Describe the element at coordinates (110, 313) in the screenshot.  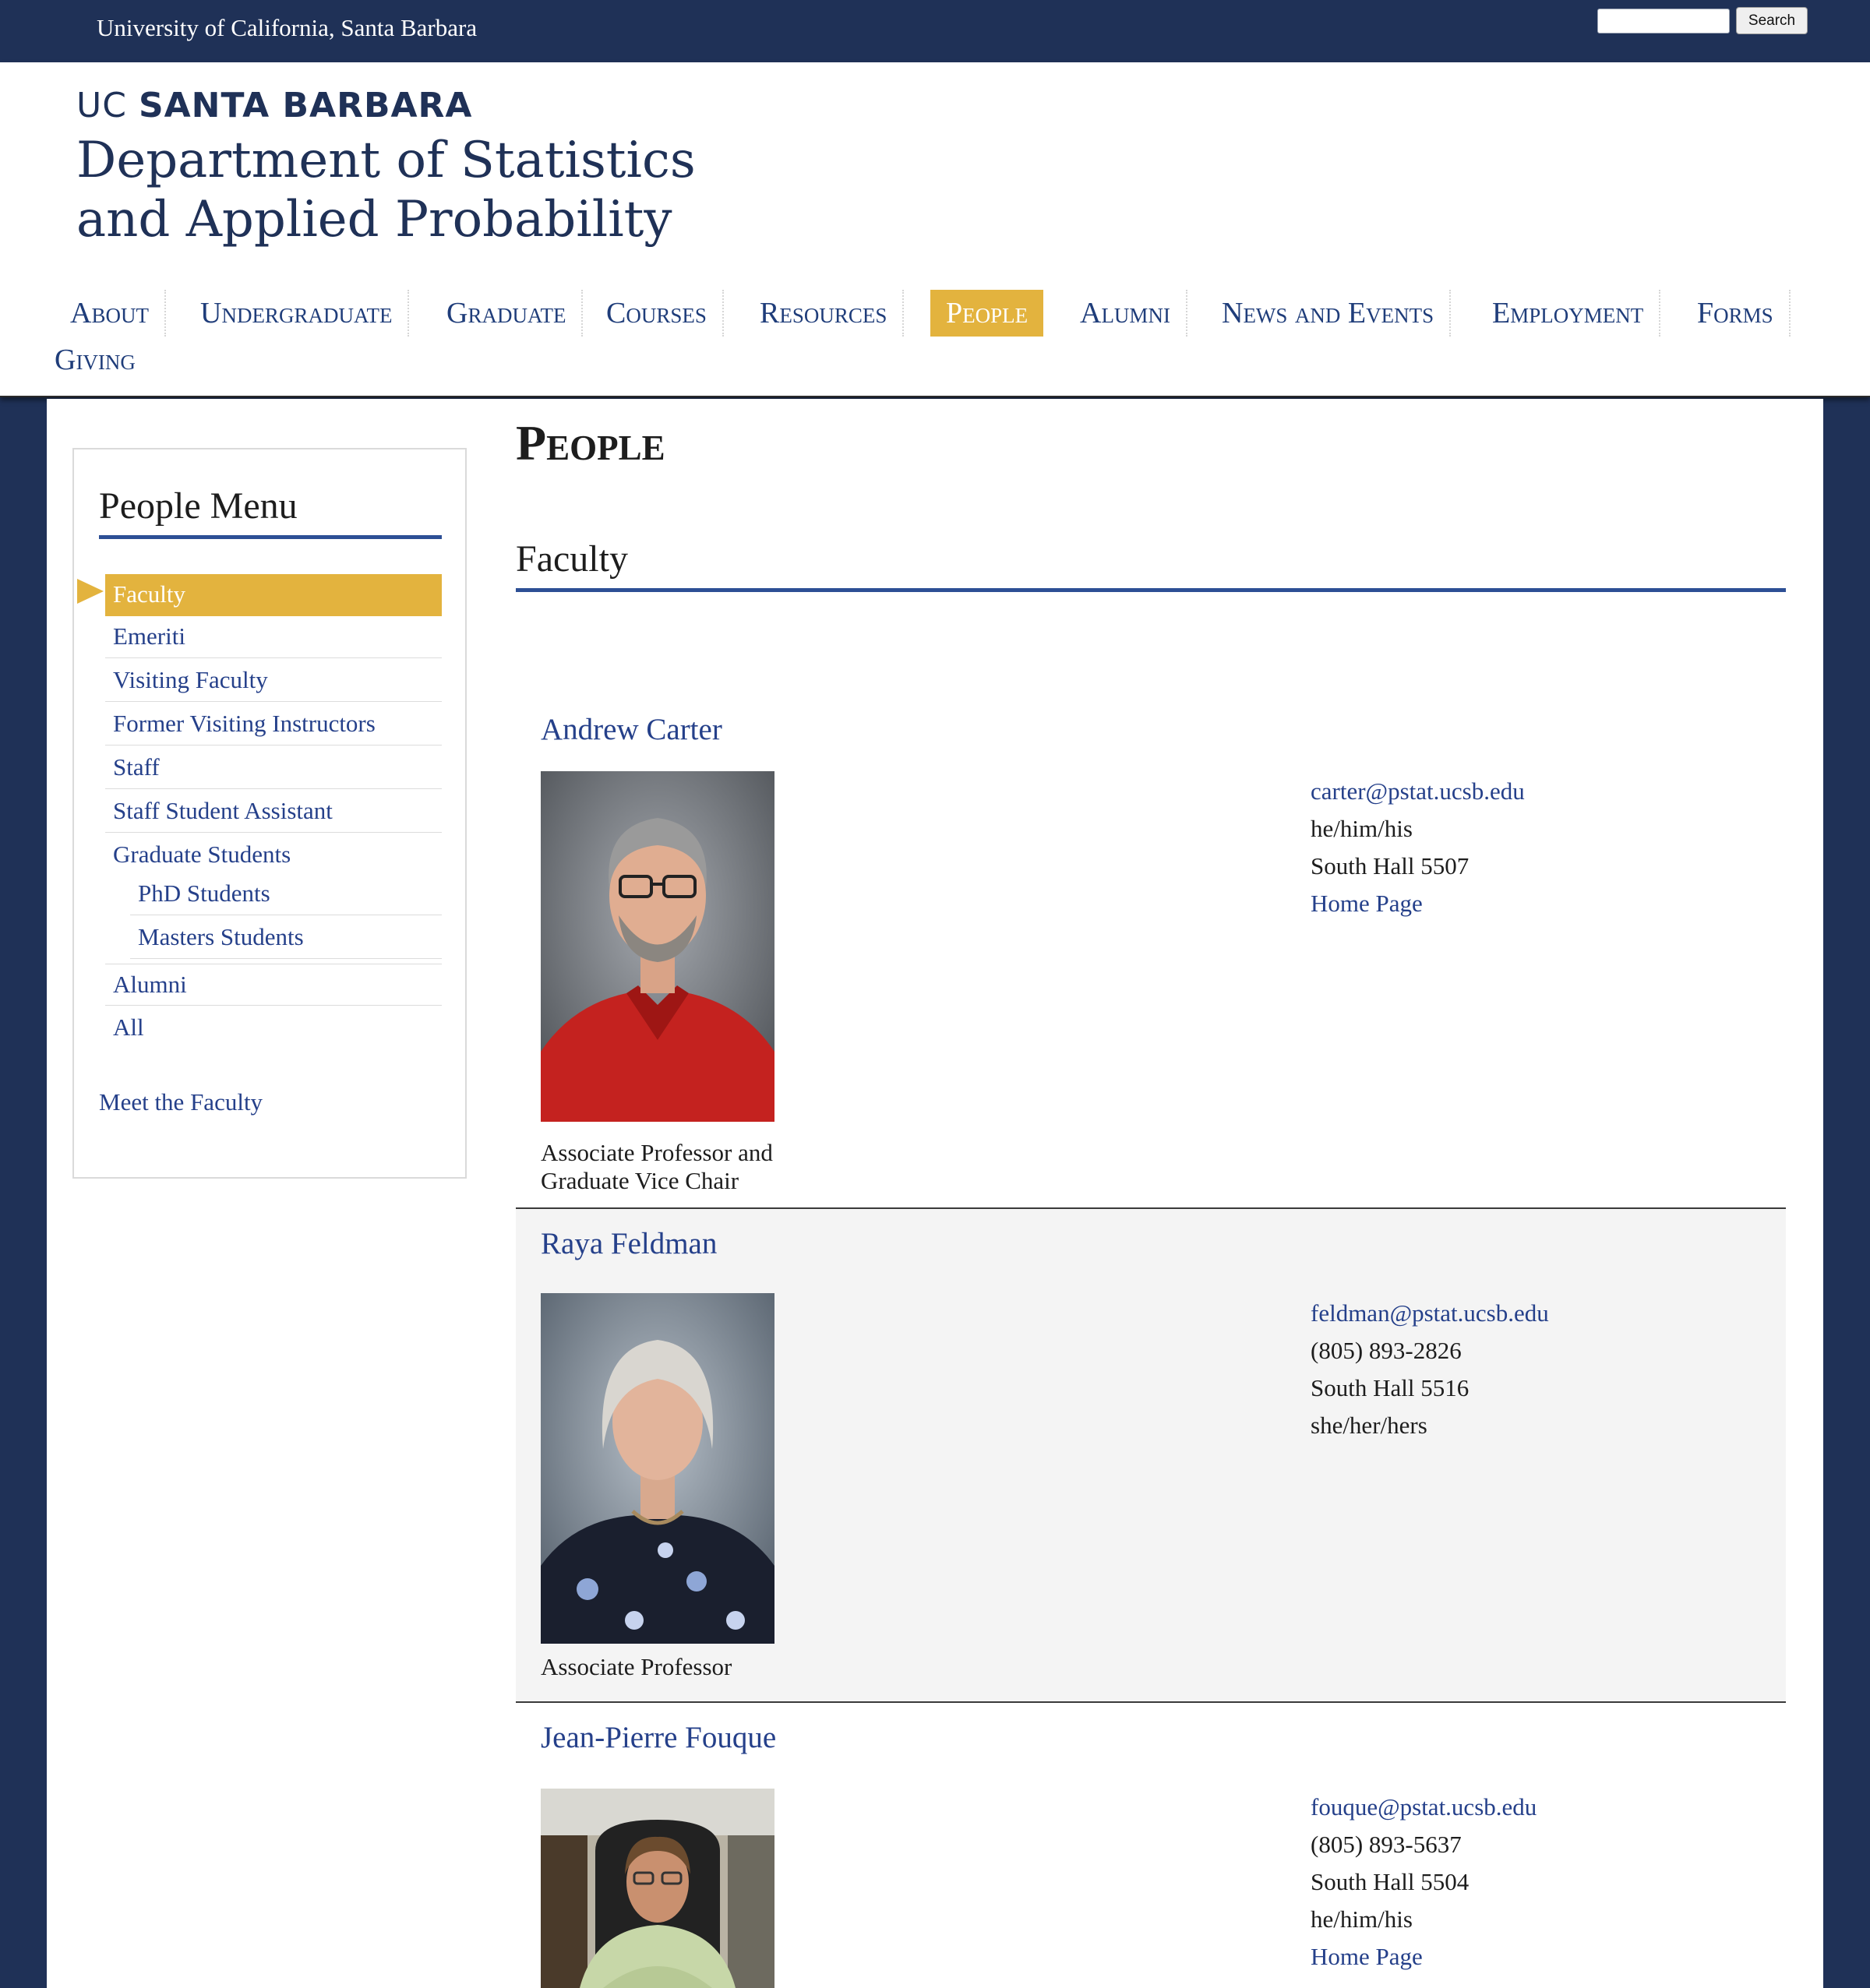
I see `nav-about: About` at that location.